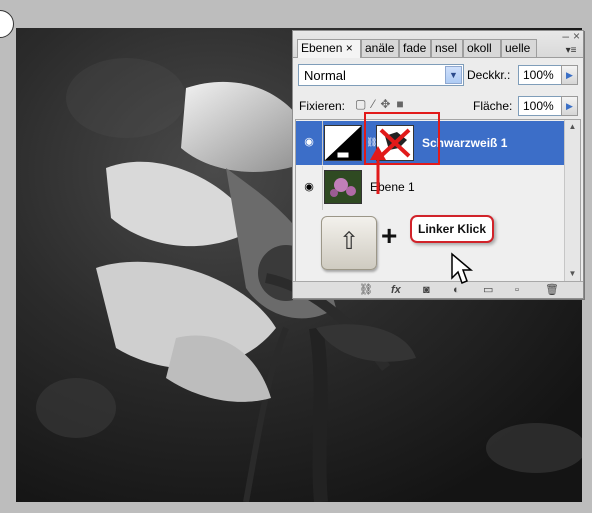  I want to click on lock-options: ▢⁄✥■, so click(382, 104).